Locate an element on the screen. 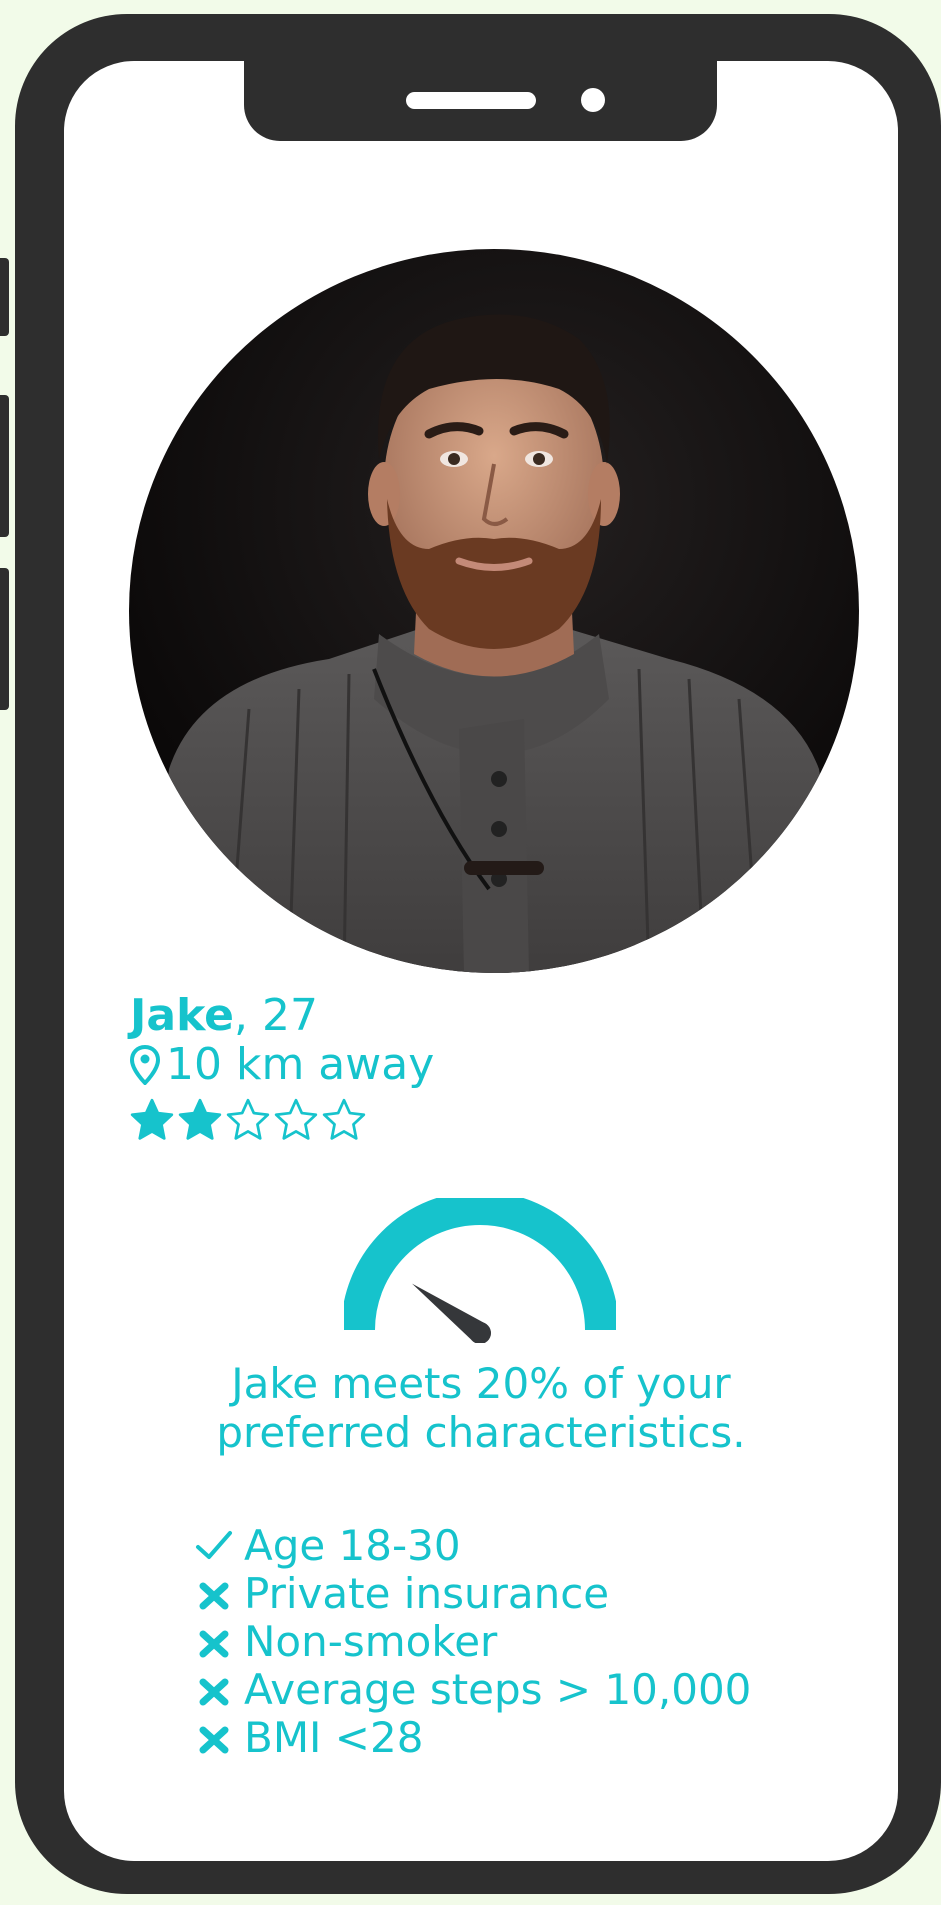 The image size is (941, 1905). criteria-item: BMI <28 is located at coordinates (472, 1737).